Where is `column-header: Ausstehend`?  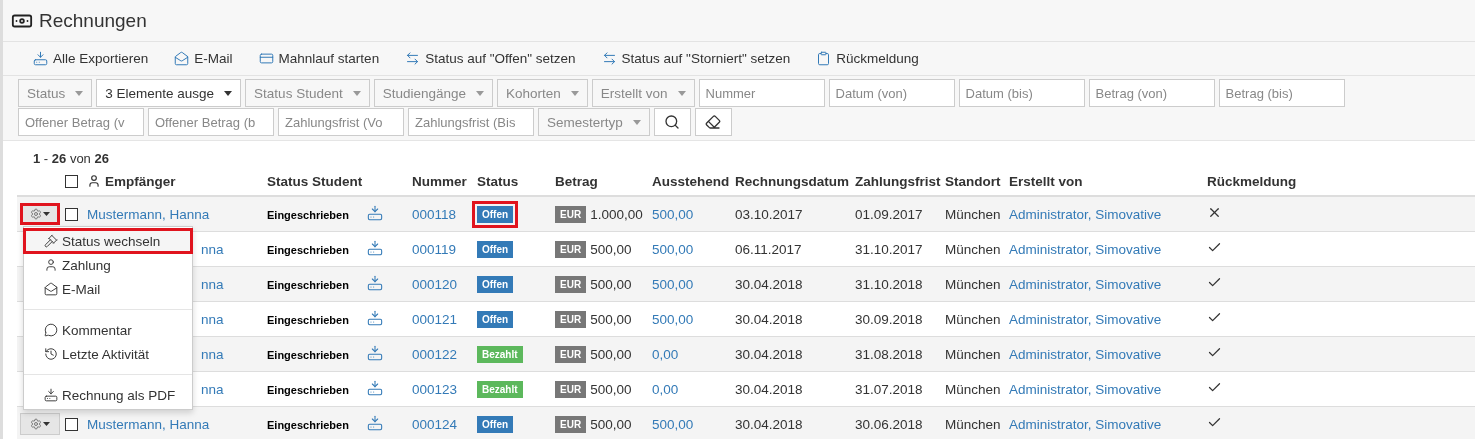
column-header: Ausstehend is located at coordinates (691, 181).